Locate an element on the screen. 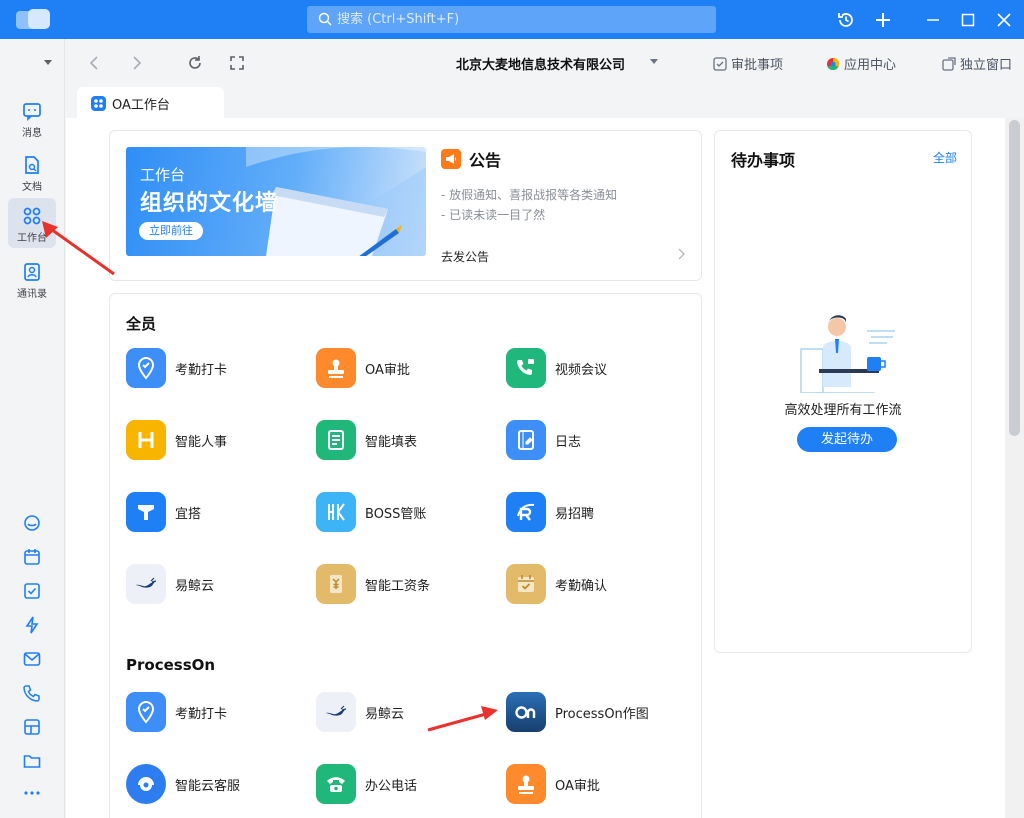 The width and height of the screenshot is (1024, 818). app-yida: 宜搭 is located at coordinates (163, 512).